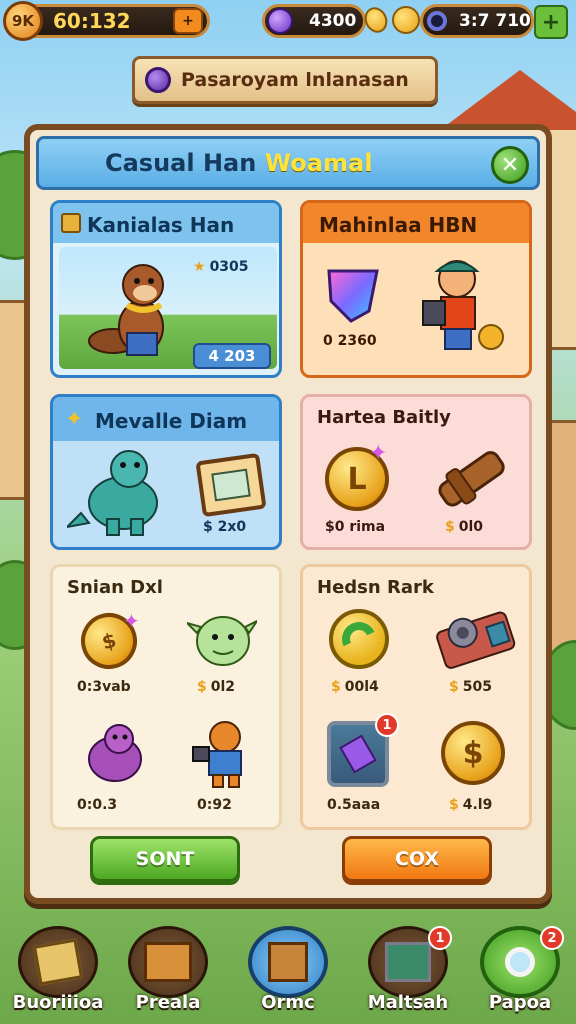 This screenshot has width=576, height=1024. Describe the element at coordinates (417, 859) in the screenshot. I see `cox-button: COX` at that location.